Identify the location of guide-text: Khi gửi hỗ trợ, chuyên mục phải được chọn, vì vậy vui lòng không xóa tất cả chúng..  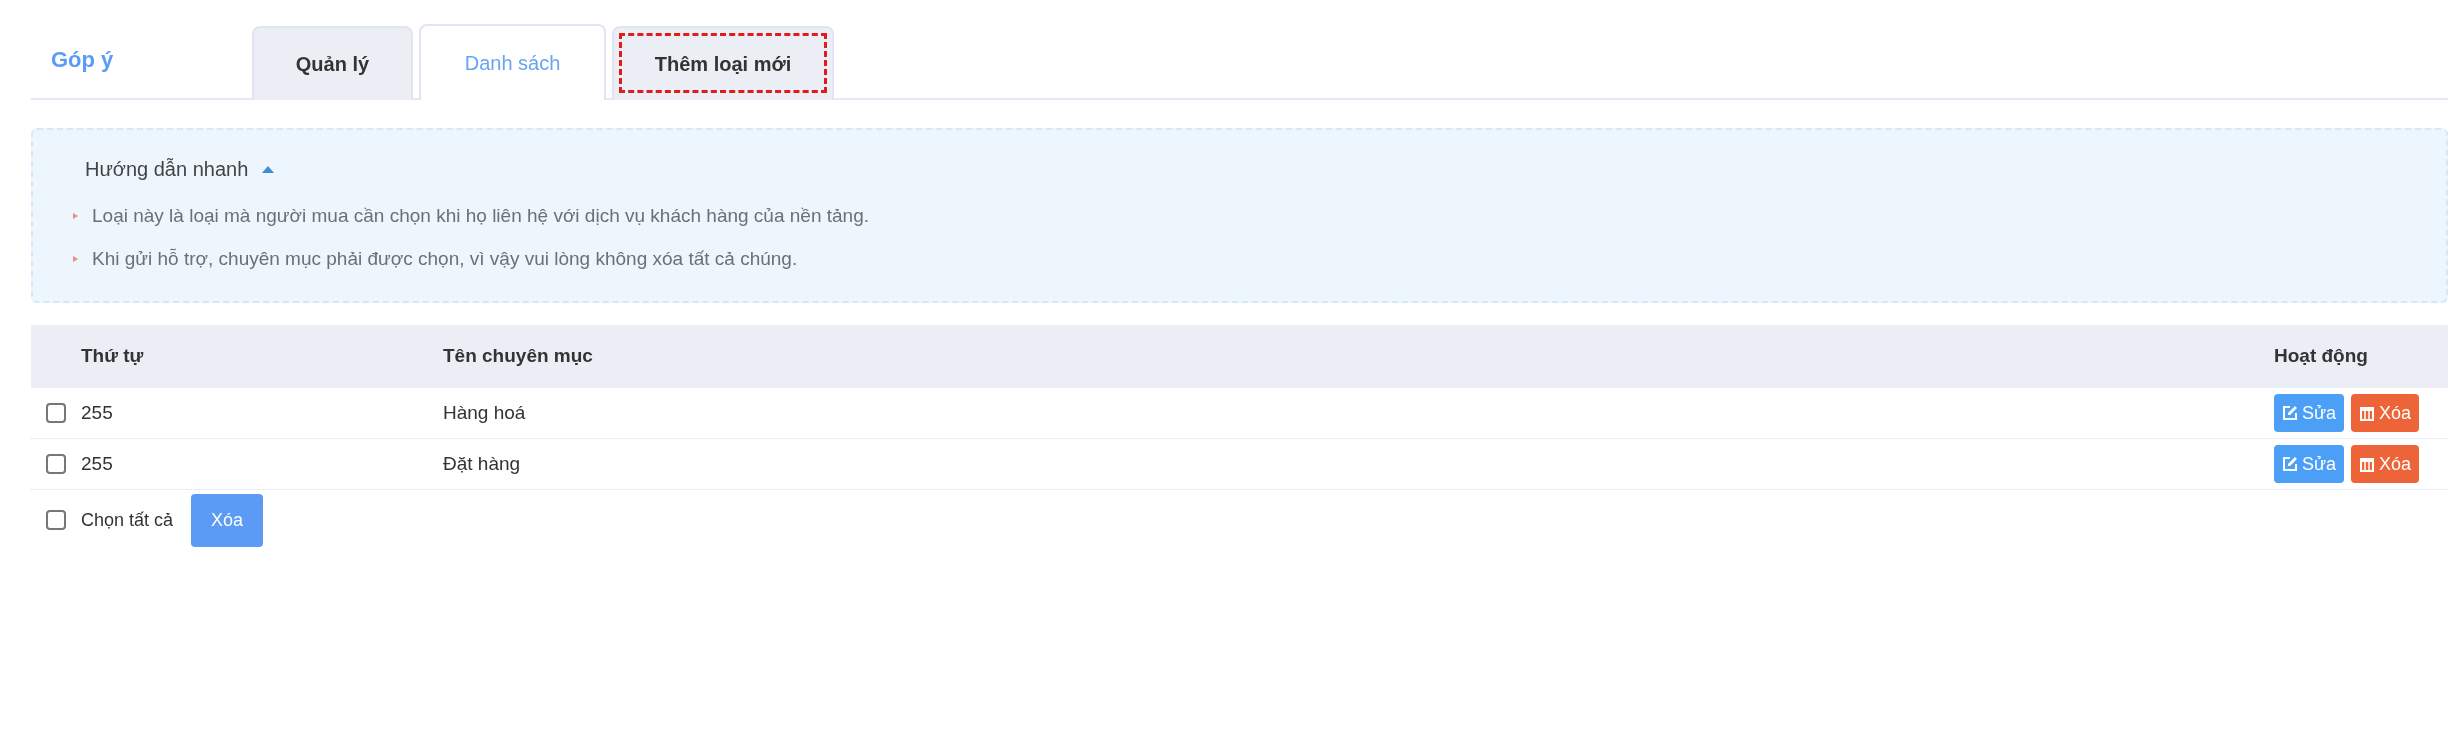
(445, 258).